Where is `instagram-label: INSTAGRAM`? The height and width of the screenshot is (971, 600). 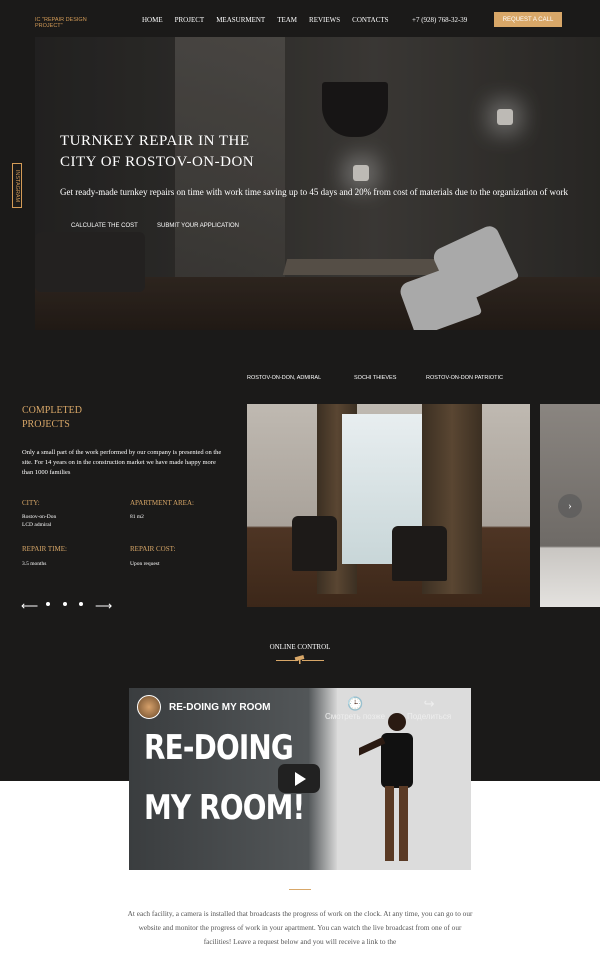 instagram-label: INSTAGRAM is located at coordinates (17, 185).